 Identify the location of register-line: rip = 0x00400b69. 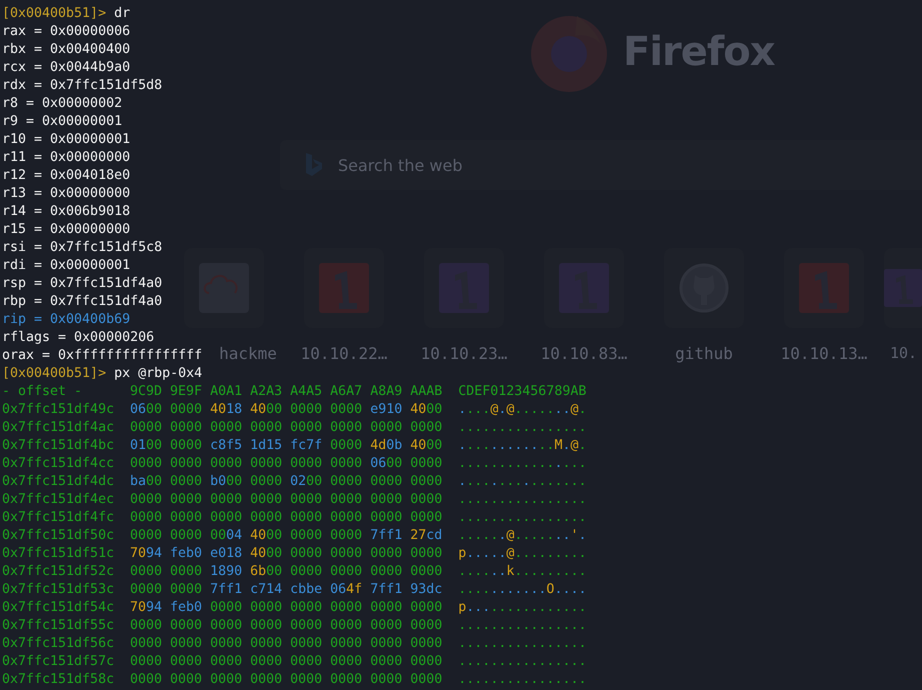
(66, 320).